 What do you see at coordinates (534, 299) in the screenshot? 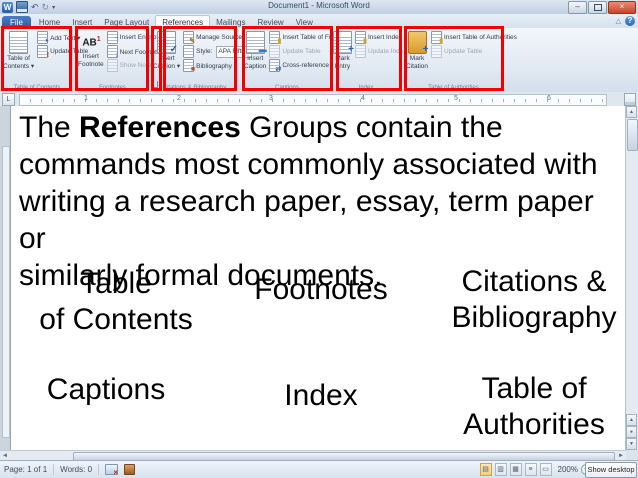
I see `grid-citations-bibliography: Citations & Bibliography` at bounding box center [534, 299].